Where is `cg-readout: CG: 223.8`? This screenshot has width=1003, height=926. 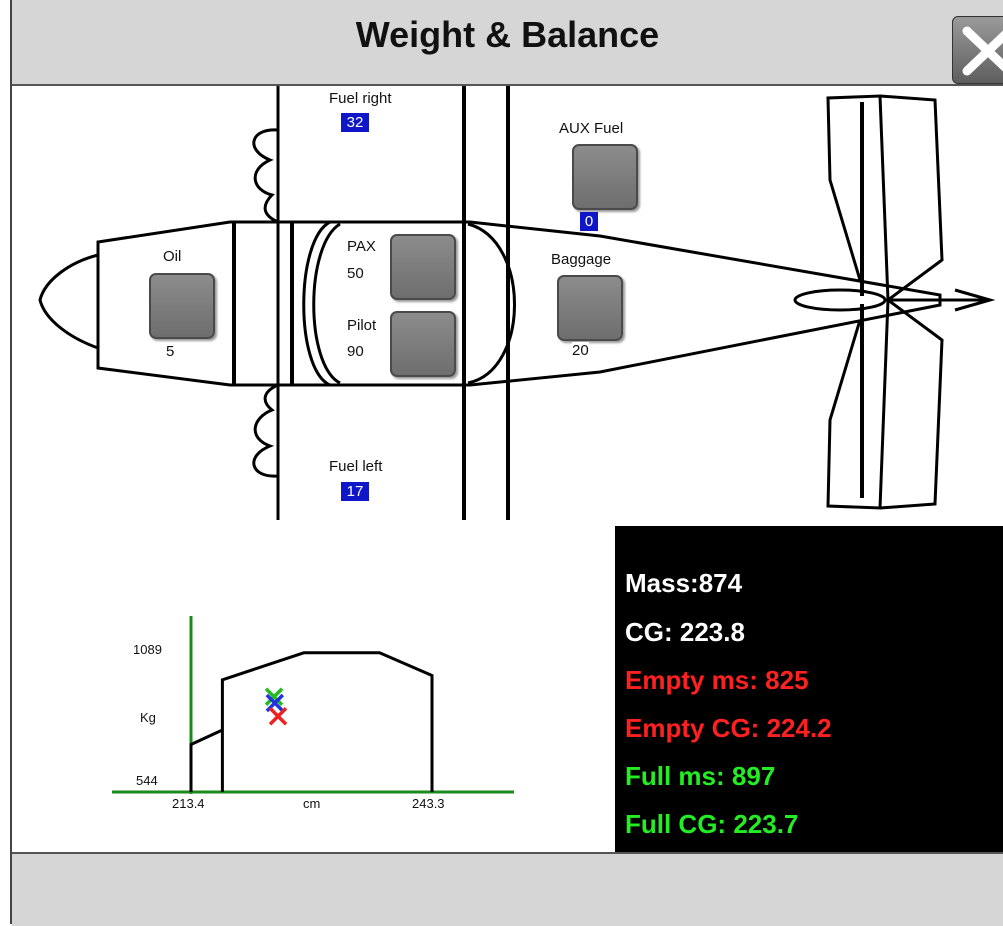 cg-readout: CG: 223.8 is located at coordinates (685, 632).